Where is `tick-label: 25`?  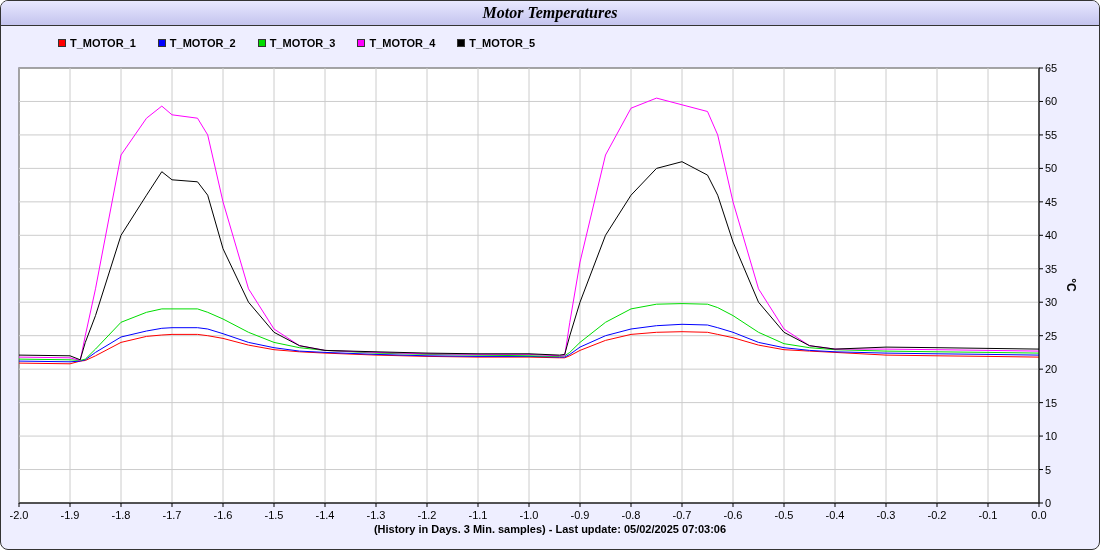 tick-label: 25 is located at coordinates (1051, 335).